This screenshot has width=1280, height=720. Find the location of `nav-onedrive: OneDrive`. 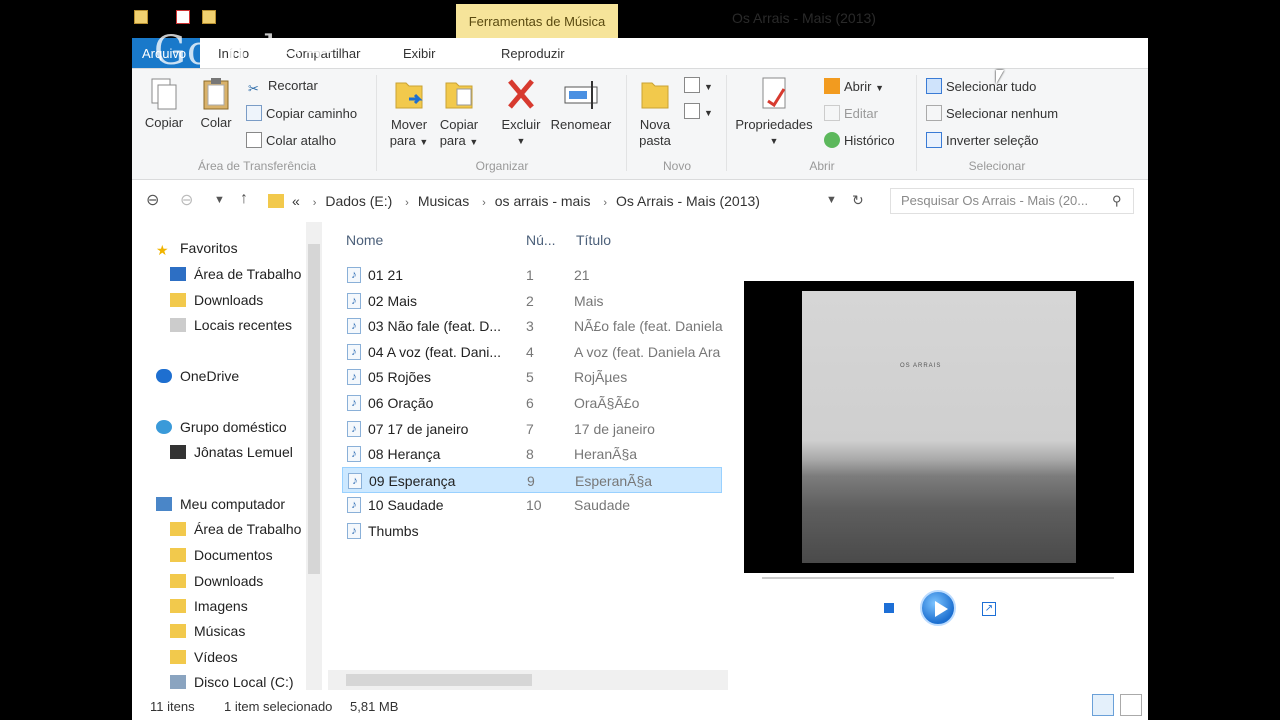

nav-onedrive: OneDrive is located at coordinates (197, 376).